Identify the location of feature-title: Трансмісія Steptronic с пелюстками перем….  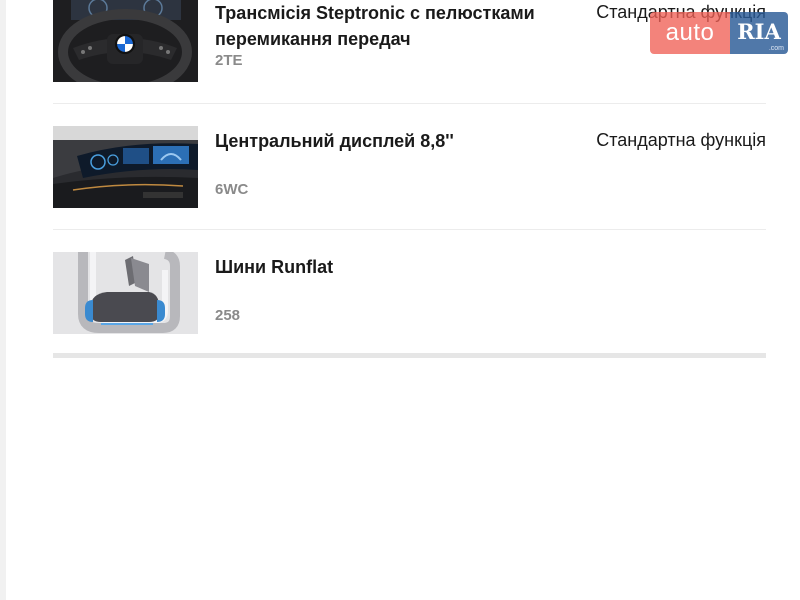
(375, 26).